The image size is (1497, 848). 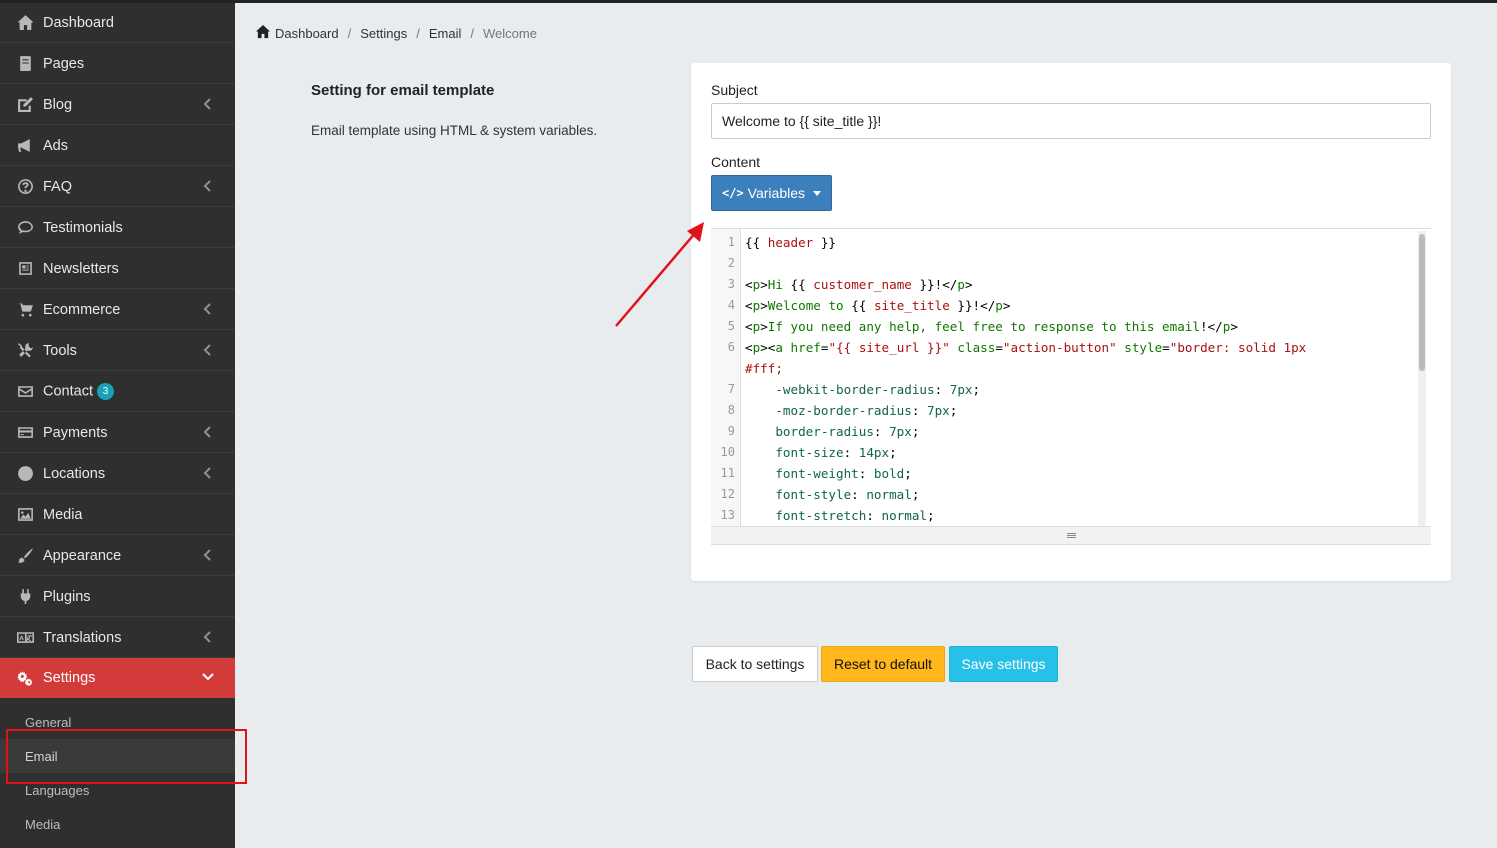 I want to click on code-line: 10 font-size: 14px;, so click(x=808, y=452).